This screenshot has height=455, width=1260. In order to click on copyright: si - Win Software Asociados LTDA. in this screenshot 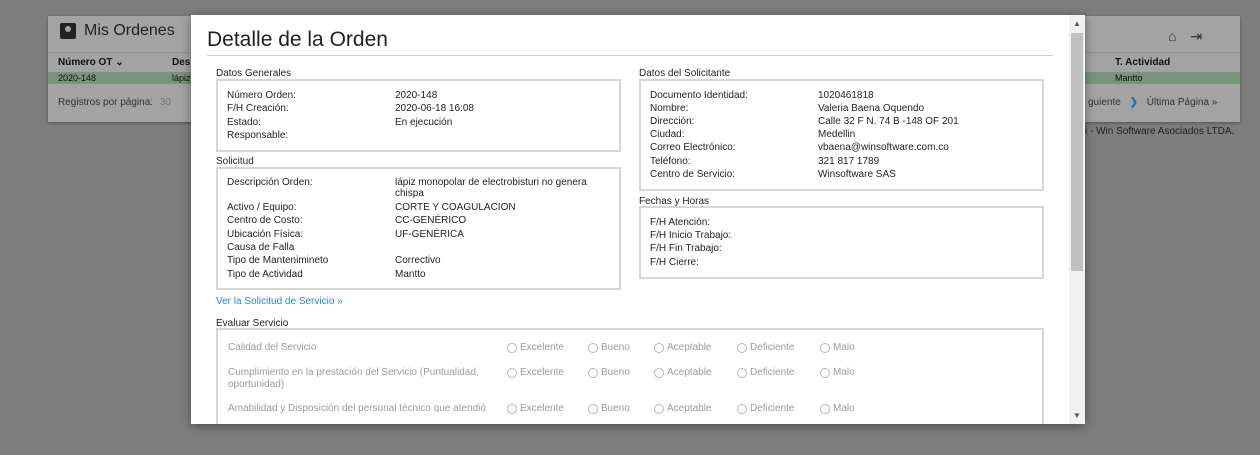, I will do `click(1157, 131)`.